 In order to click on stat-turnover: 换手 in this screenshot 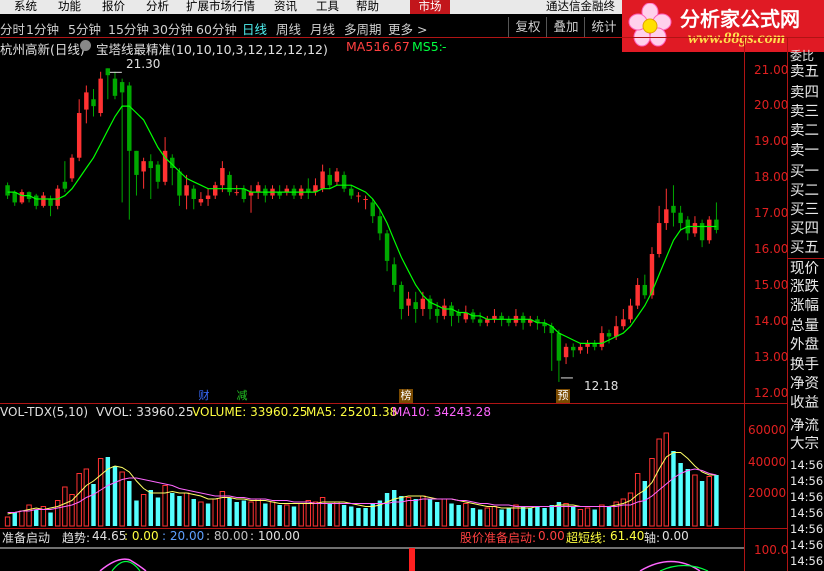, I will do `click(804, 365)`.